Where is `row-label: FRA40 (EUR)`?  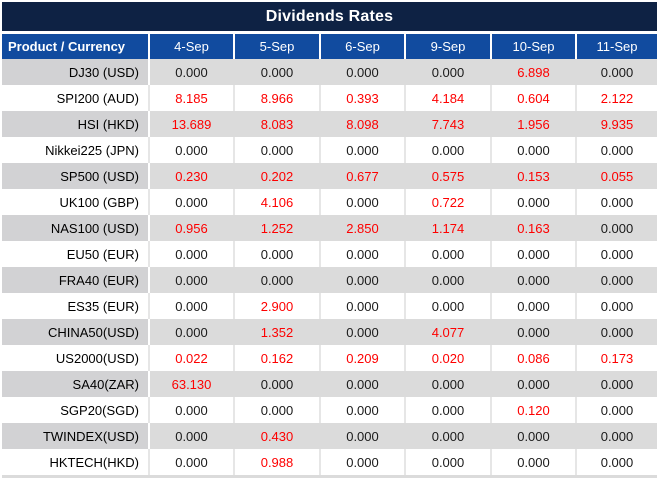 row-label: FRA40 (EUR) is located at coordinates (75, 280).